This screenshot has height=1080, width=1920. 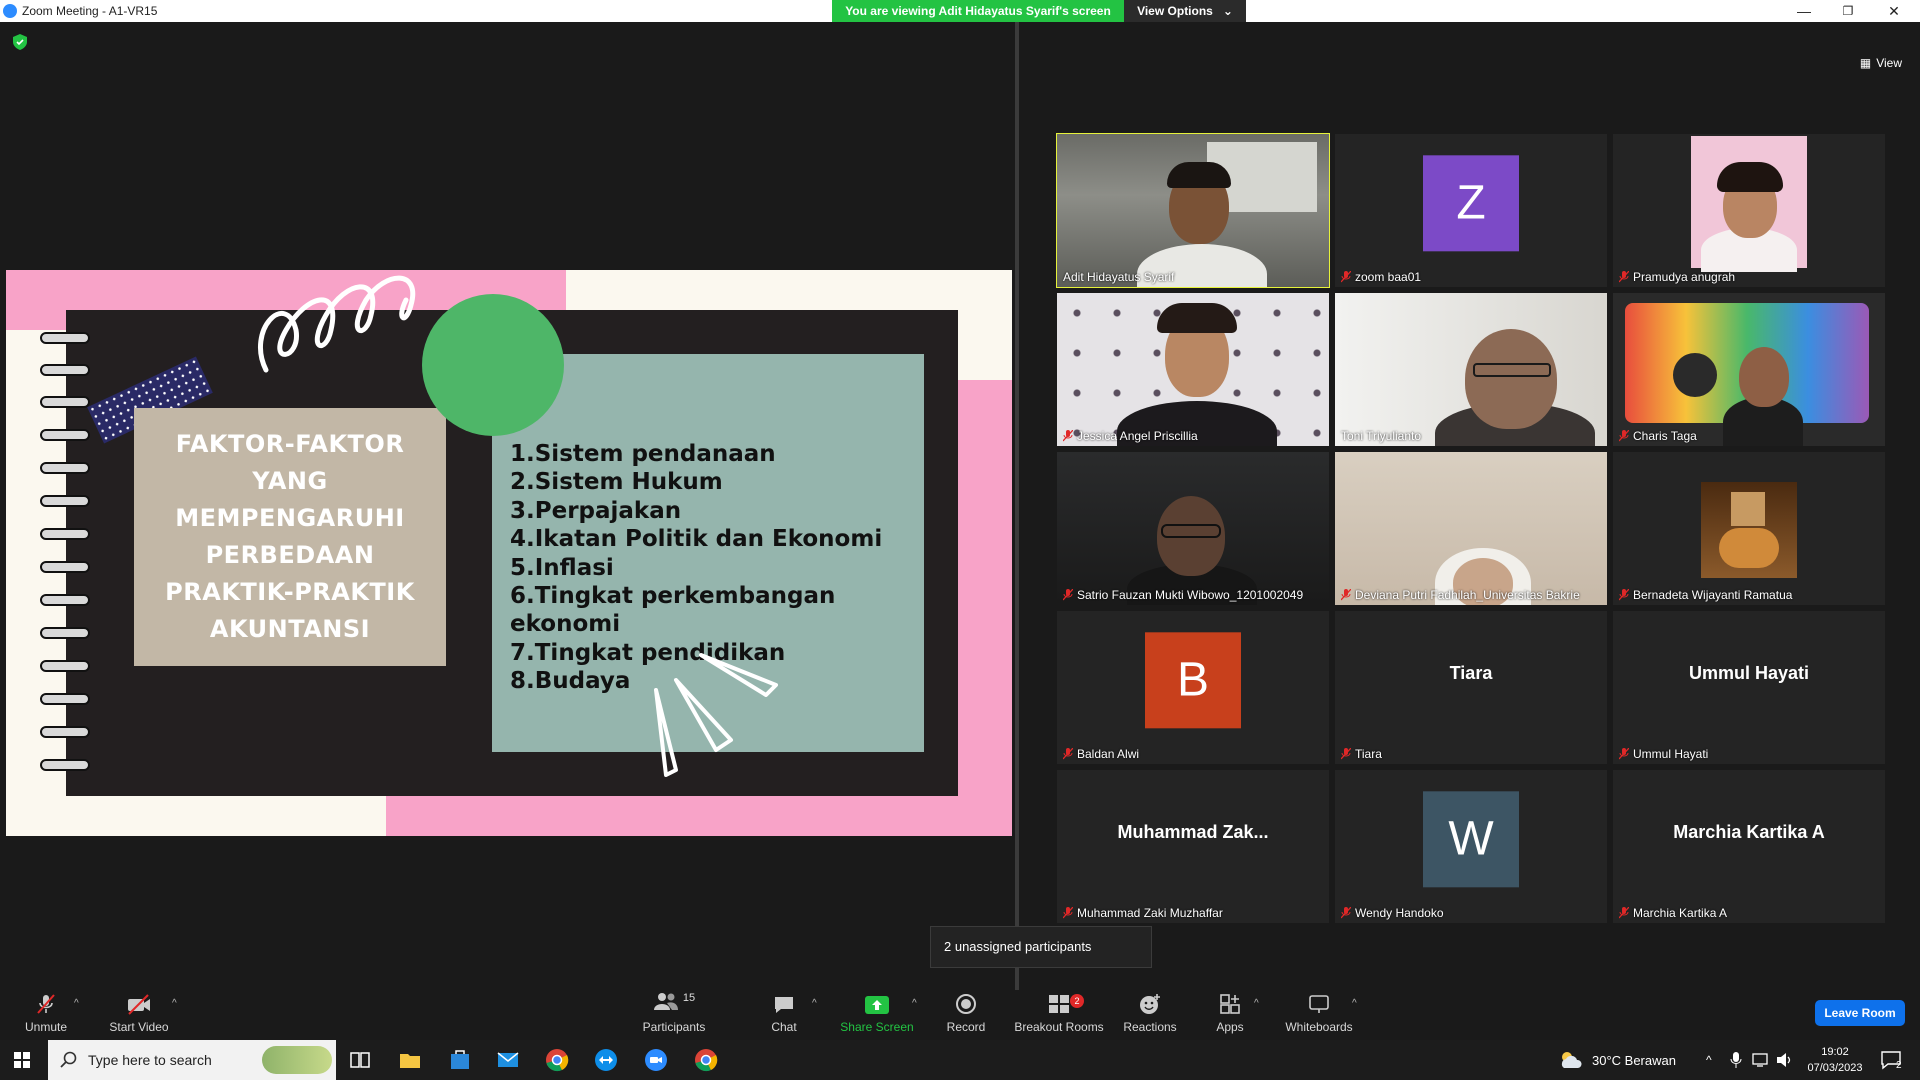 I want to click on slide-list-item: 2.Sistem Hukum, so click(x=616, y=482).